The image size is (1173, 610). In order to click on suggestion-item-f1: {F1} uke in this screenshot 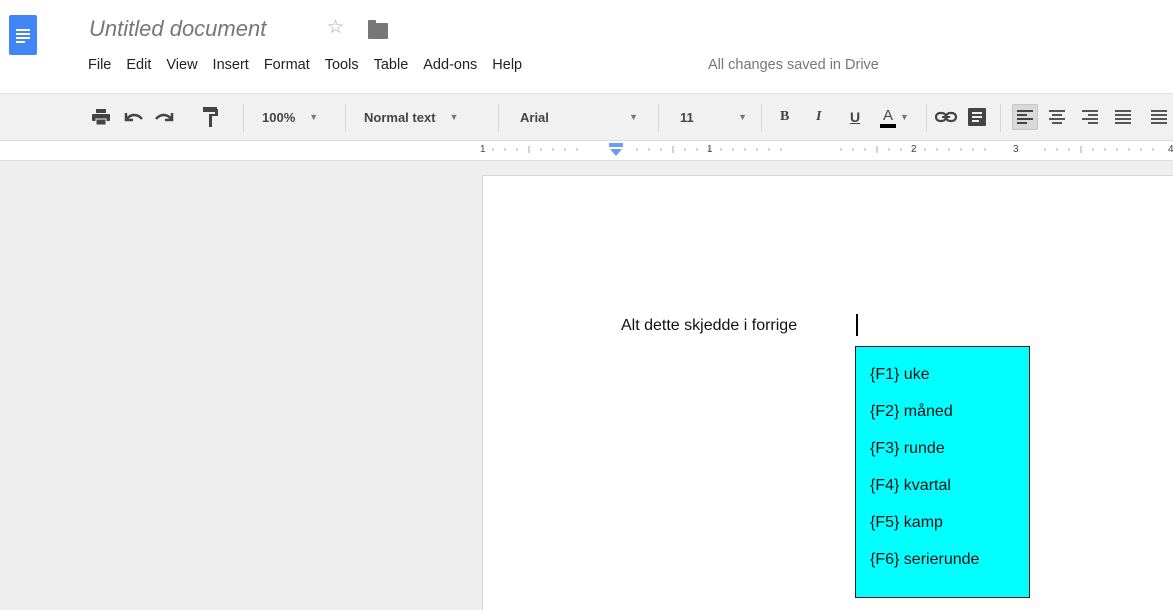, I will do `click(942, 383)`.